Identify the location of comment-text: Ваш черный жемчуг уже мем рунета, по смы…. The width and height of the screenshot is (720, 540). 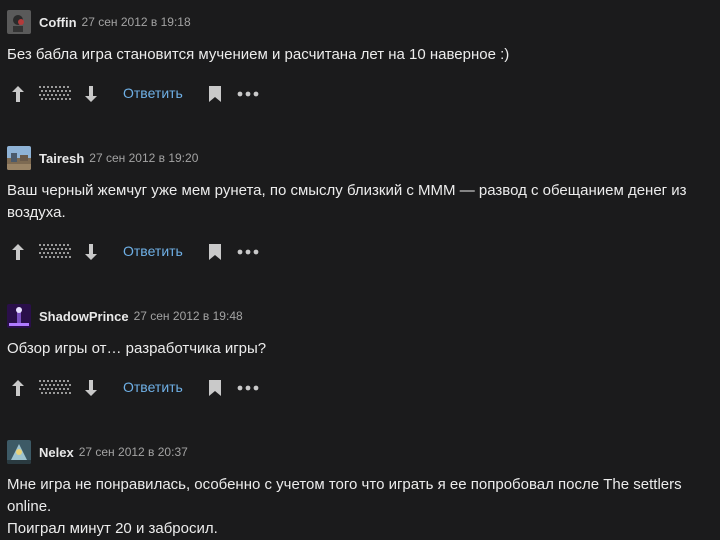
(347, 201).